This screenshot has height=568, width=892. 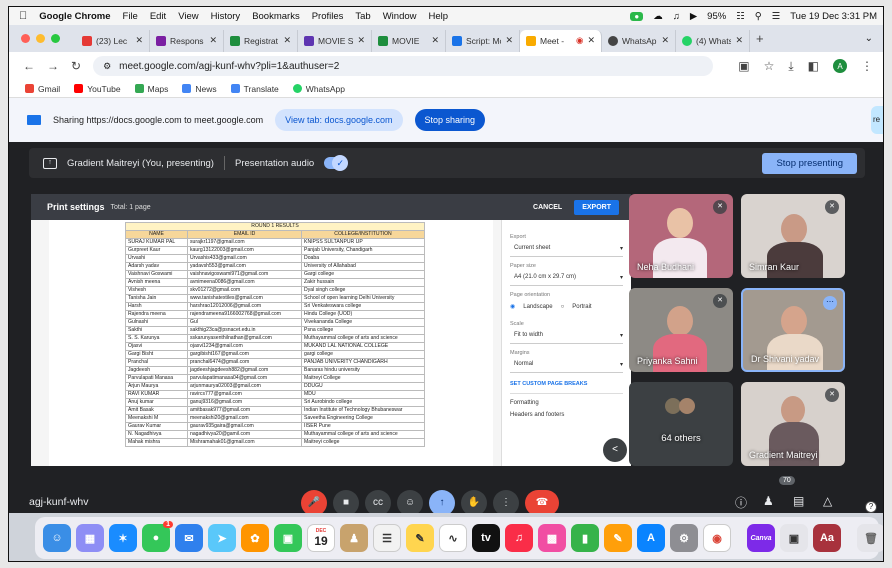 I want to click on bookmark-youtube: YouTube, so click(x=97, y=89).